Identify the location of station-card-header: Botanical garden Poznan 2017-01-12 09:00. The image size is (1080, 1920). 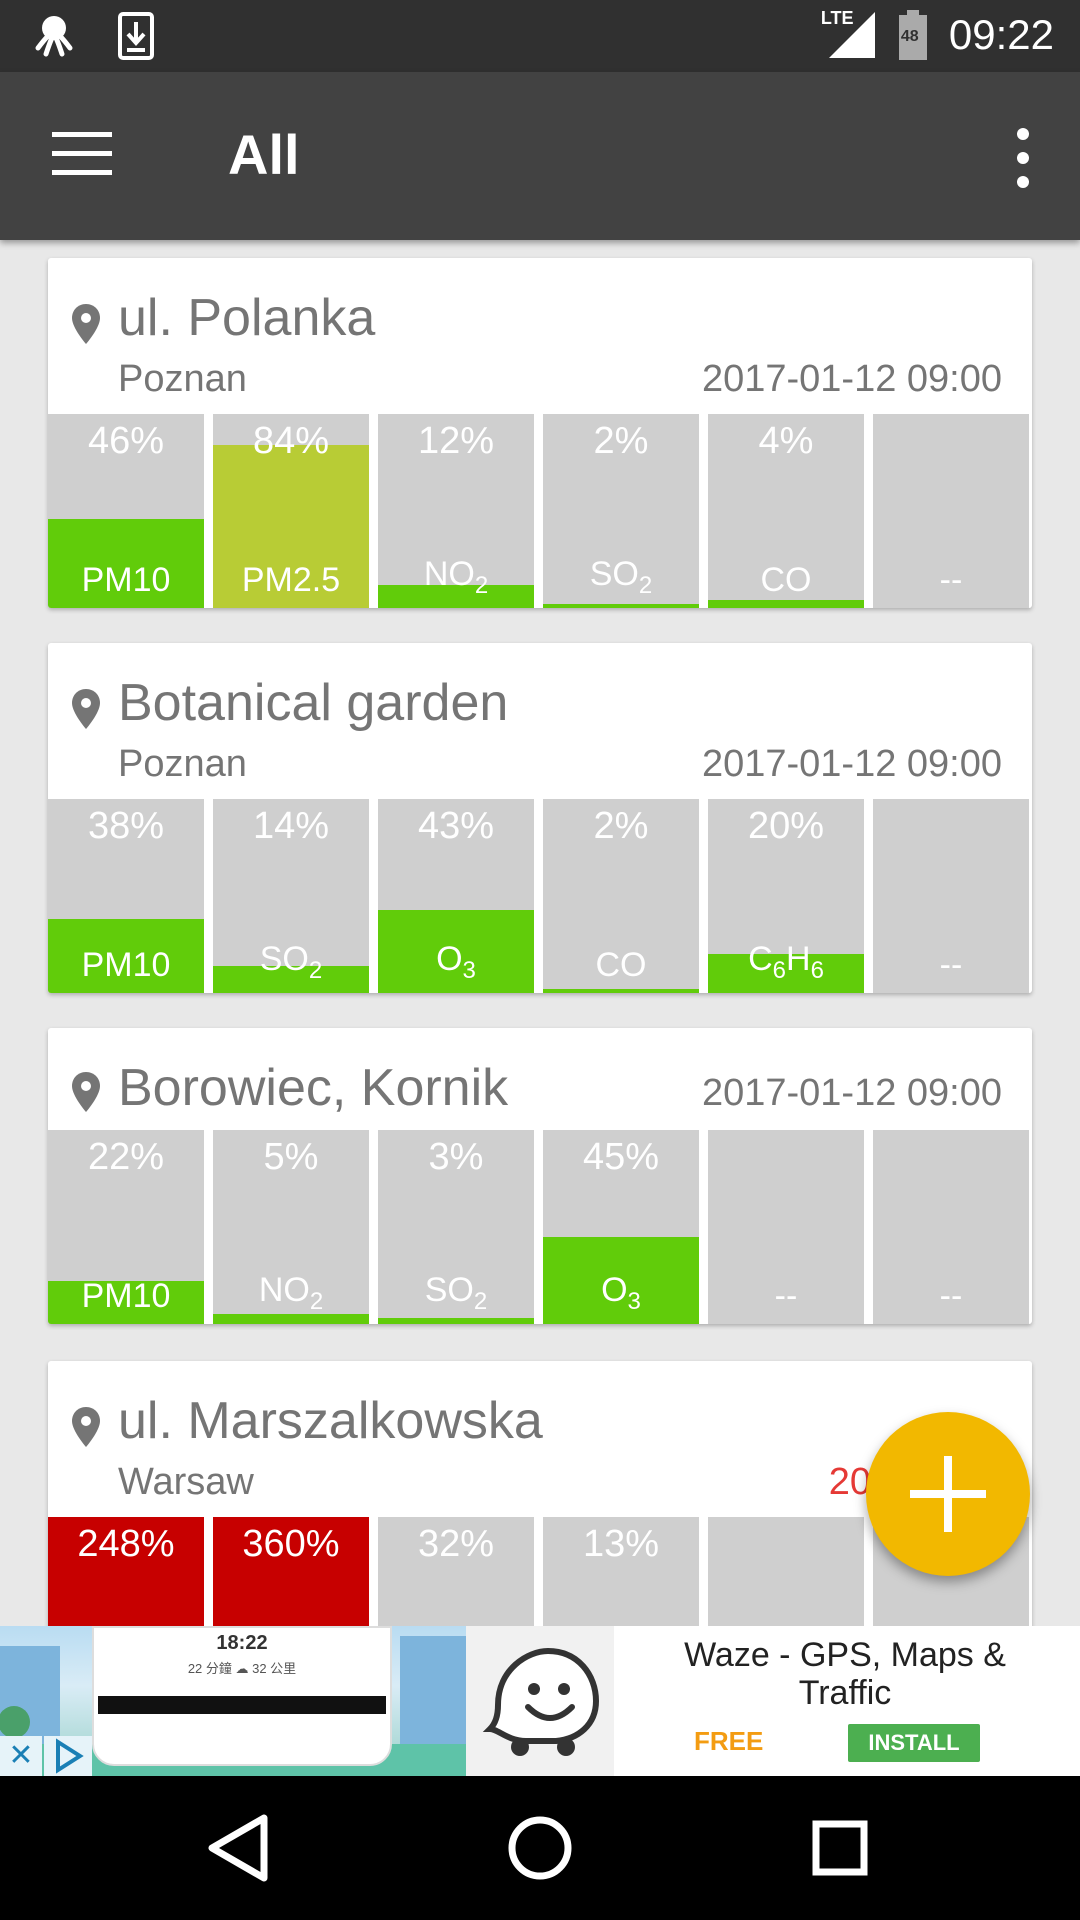
(540, 721).